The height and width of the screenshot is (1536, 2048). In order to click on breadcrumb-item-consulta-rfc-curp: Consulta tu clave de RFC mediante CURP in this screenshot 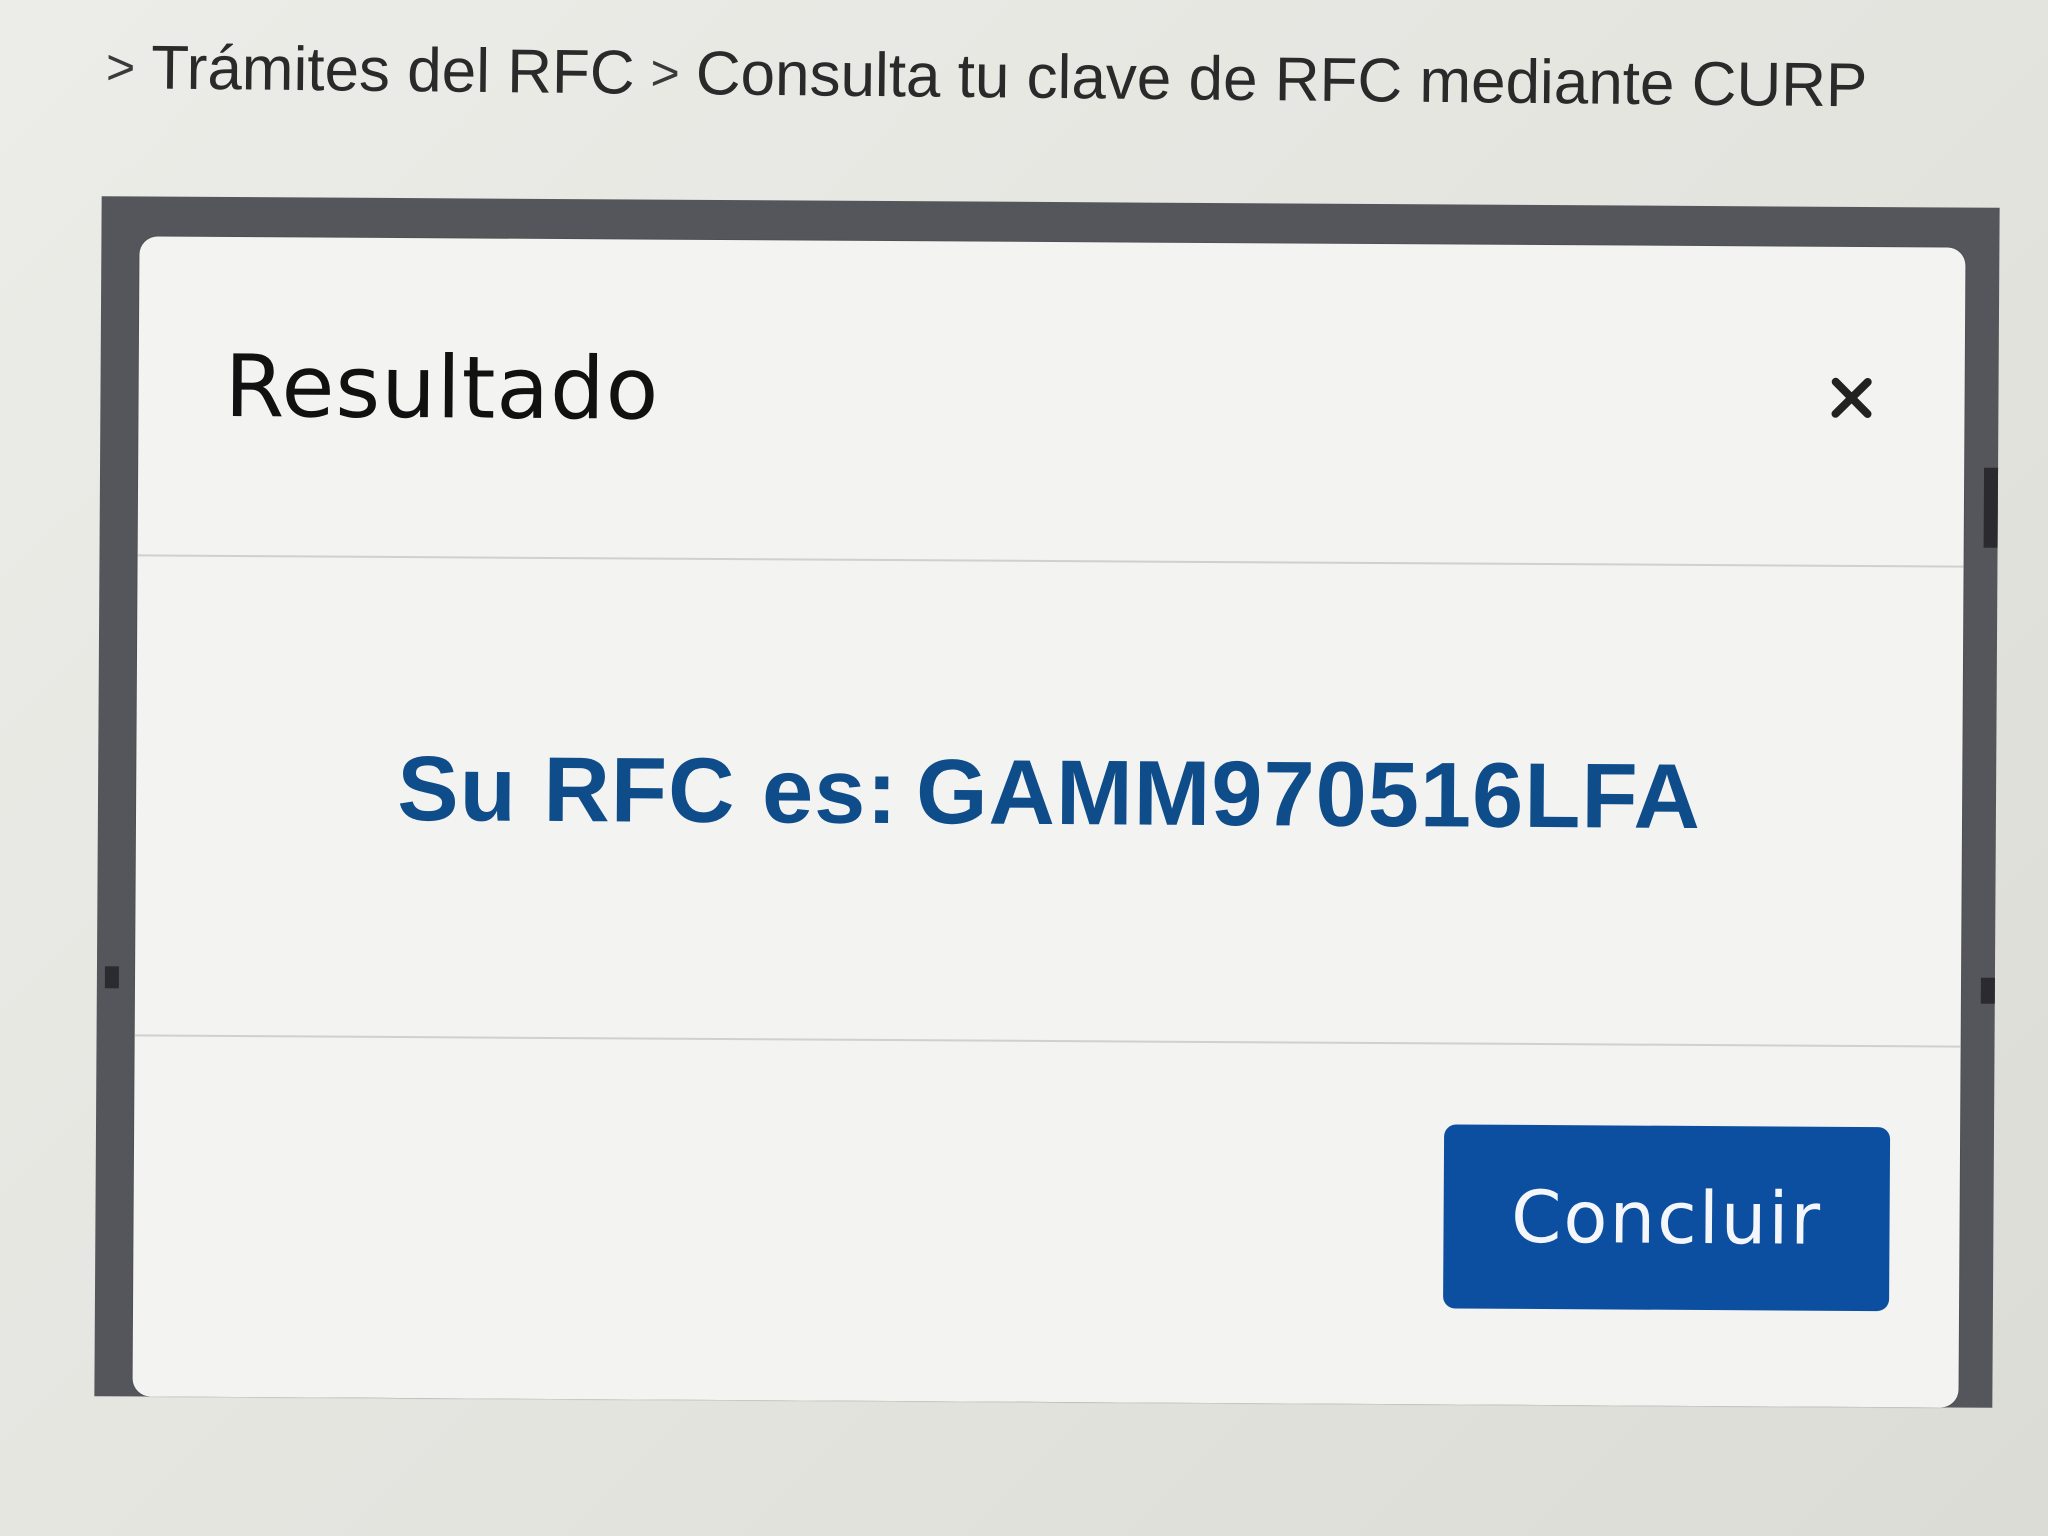, I will do `click(1281, 79)`.